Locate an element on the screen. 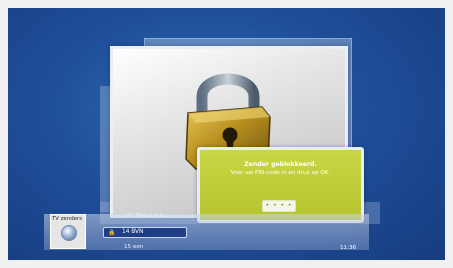 This screenshot has height=268, width=453. channel-item-label: 14 BVN is located at coordinates (133, 232).